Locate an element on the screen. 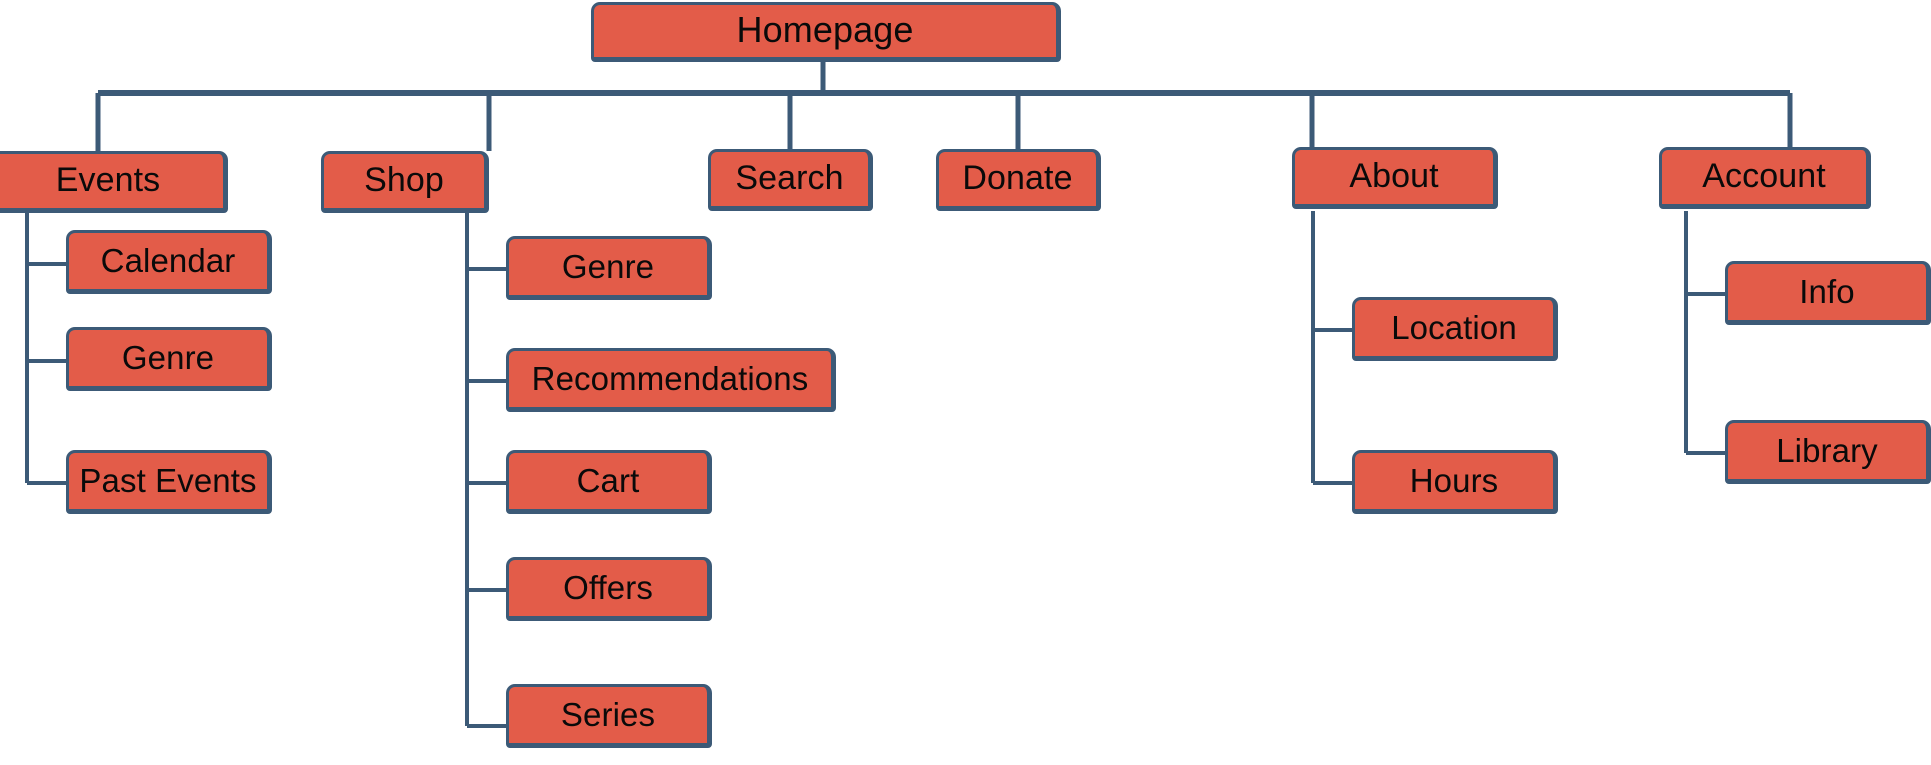 The height and width of the screenshot is (765, 1931). node-shop-genre: Genre is located at coordinates (609, 268).